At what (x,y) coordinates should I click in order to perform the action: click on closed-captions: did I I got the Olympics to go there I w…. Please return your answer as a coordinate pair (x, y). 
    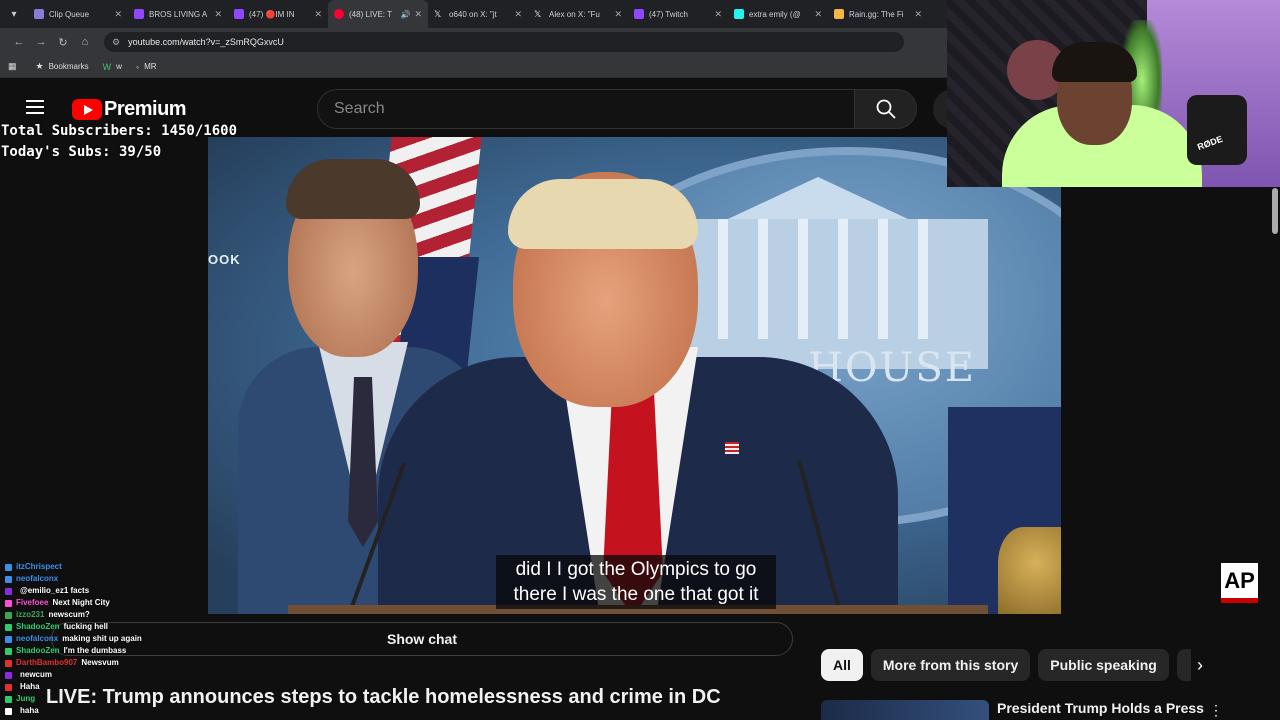
    Looking at the image, I should click on (636, 582).